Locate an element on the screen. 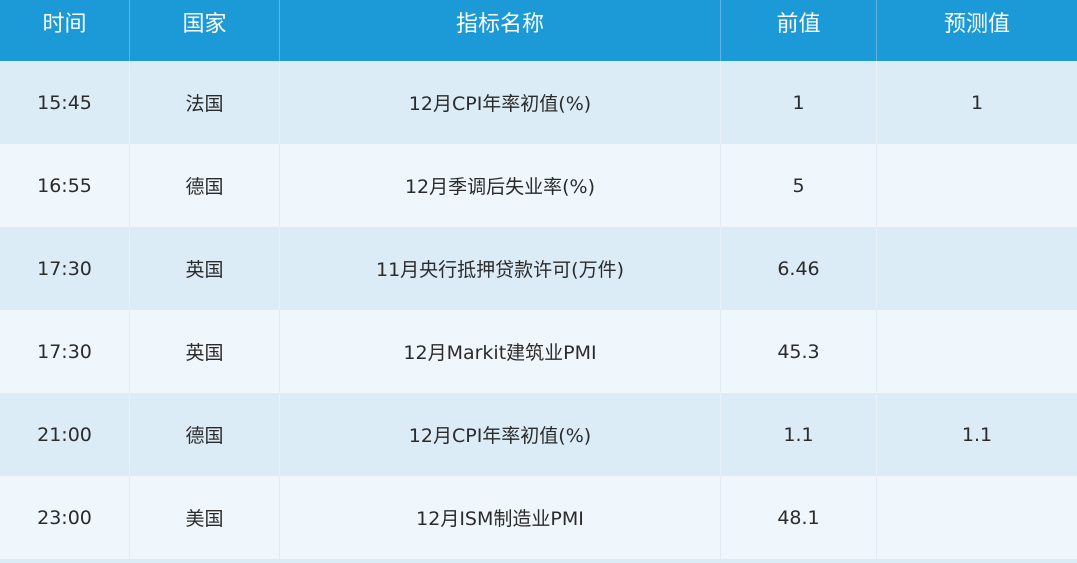 The width and height of the screenshot is (1077, 563). cell-time: 15:45 is located at coordinates (65, 102).